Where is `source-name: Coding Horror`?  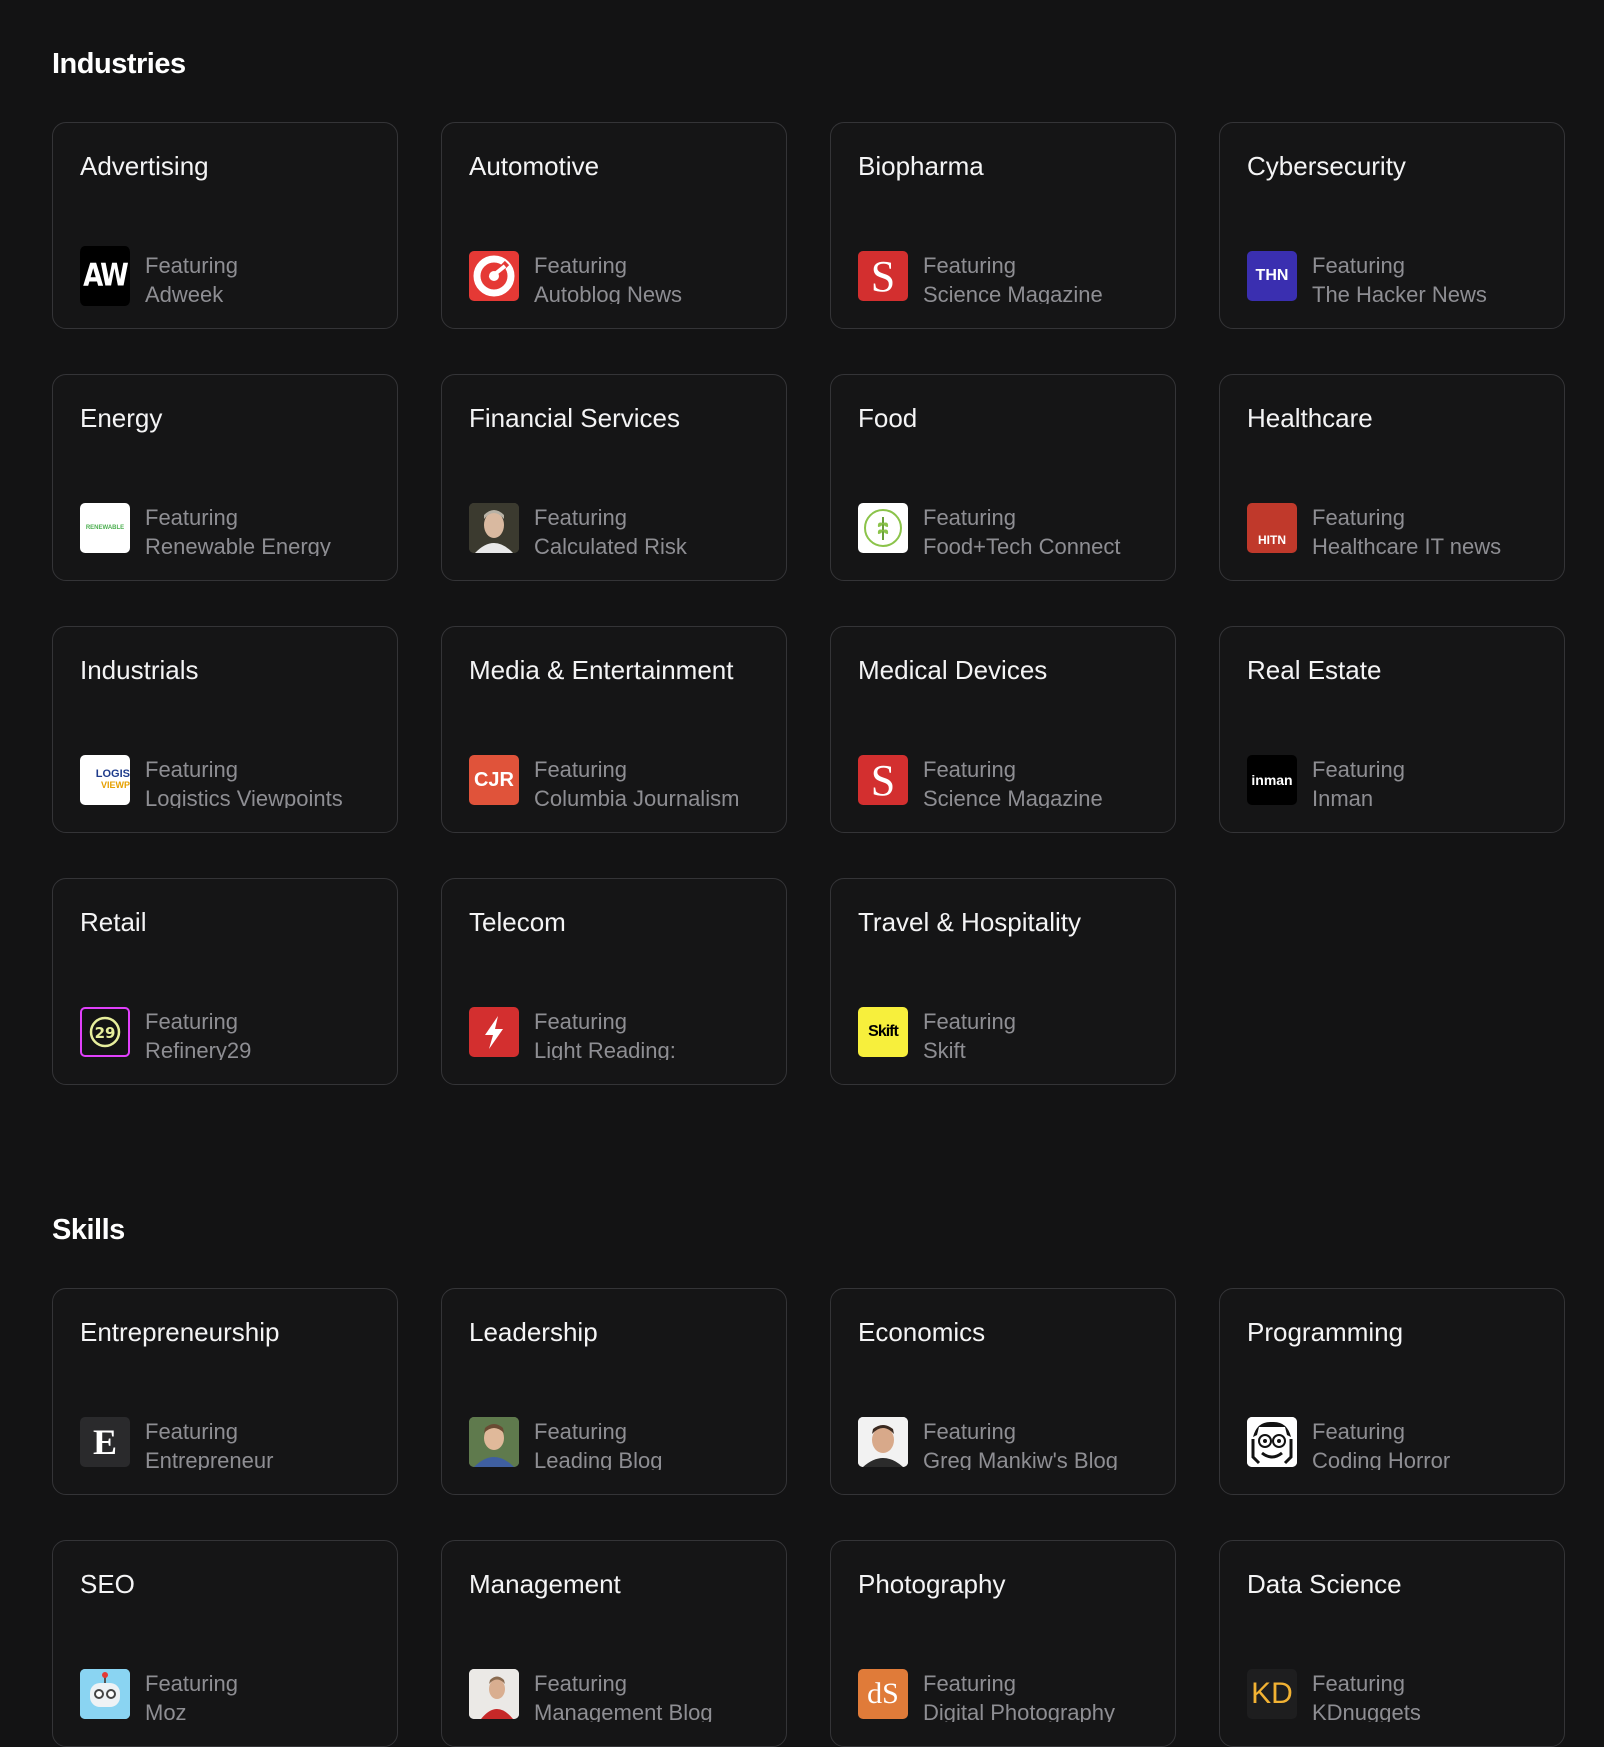 source-name: Coding Horror is located at coordinates (1381, 1459).